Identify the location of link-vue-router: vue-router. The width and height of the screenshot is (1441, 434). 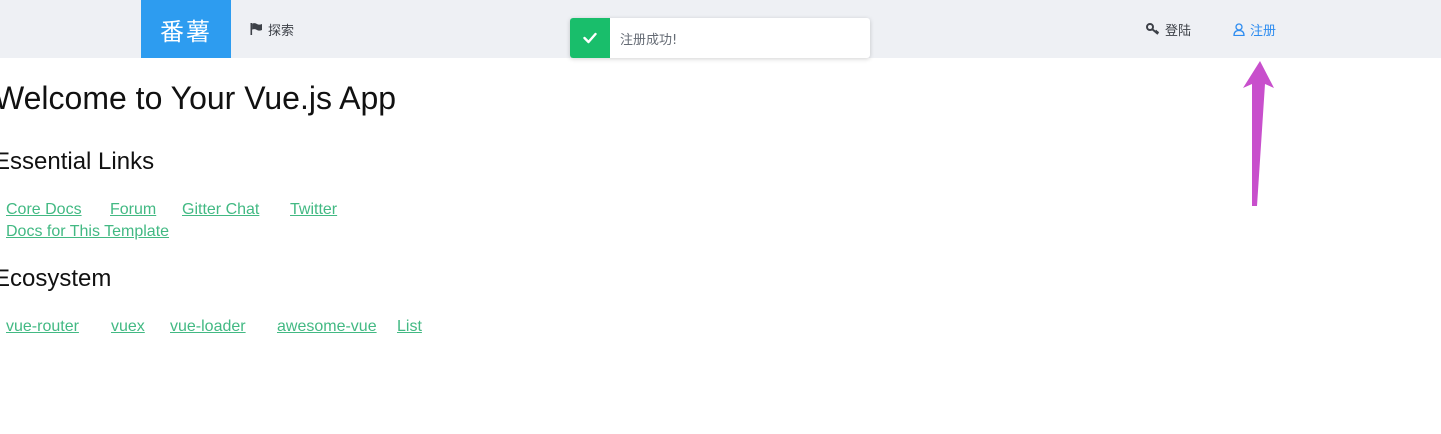
(42, 327).